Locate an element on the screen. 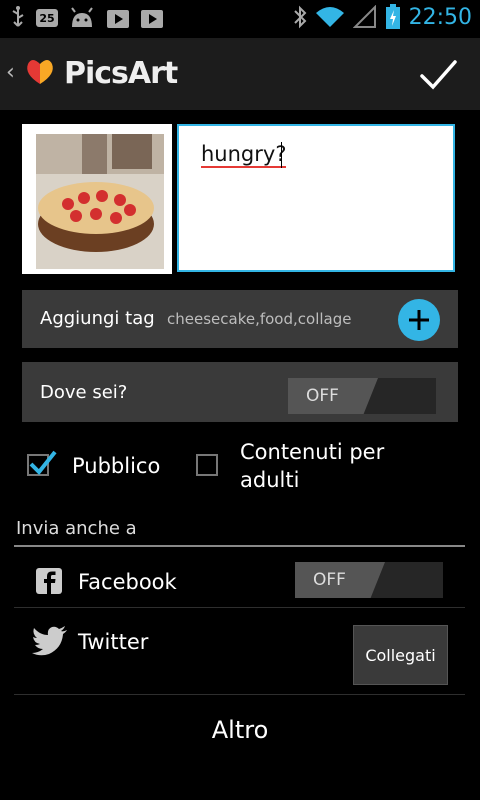  photo-thumbnail is located at coordinates (97, 199).